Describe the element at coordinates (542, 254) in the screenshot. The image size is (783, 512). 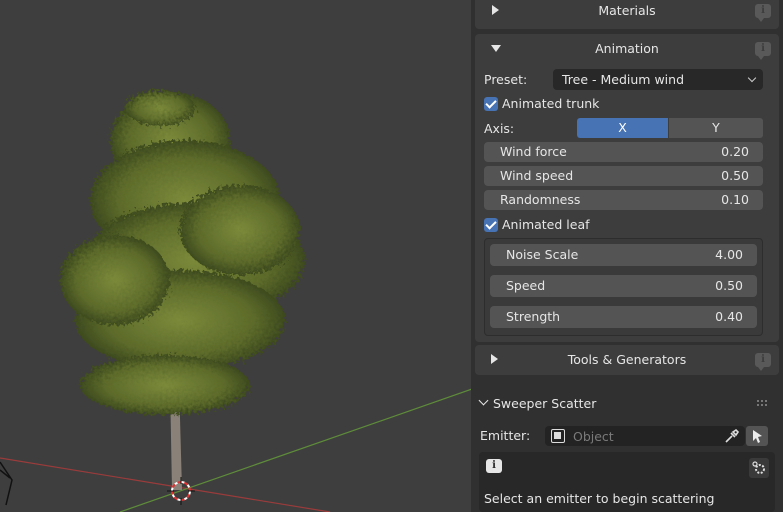
I see `noise-scale-label: Noise Scale` at that location.